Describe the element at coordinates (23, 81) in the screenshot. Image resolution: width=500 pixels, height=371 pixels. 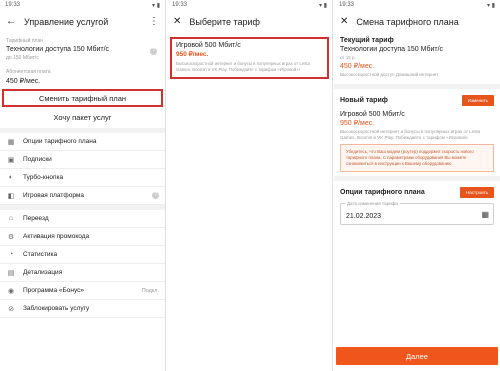
I see `fee-value: 450 ₽/мес.` at that location.